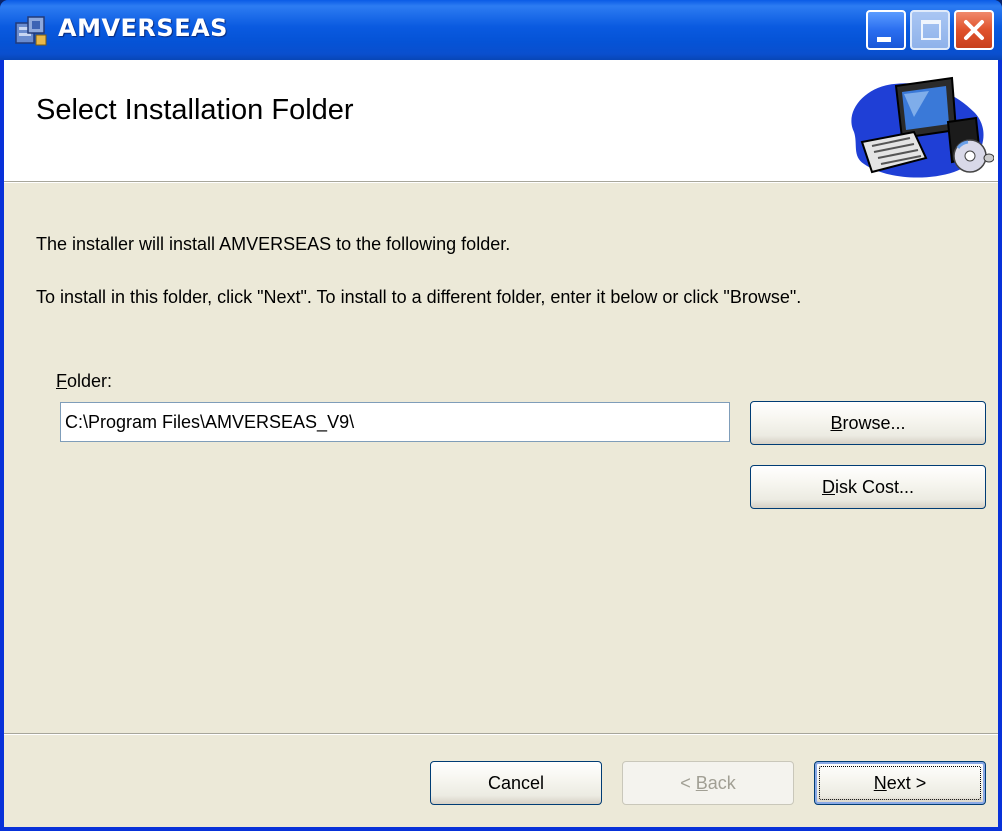  I want to click on banner-divider, so click(501, 182).